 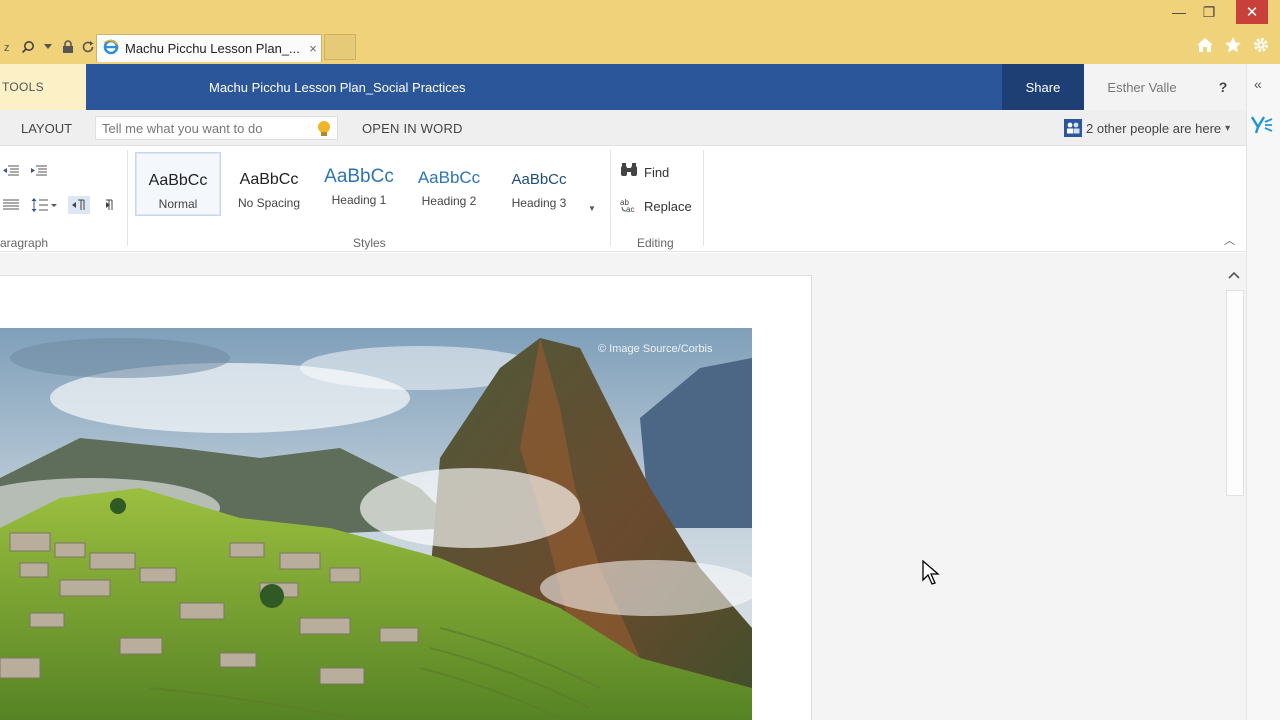 I want to click on refresh-icon, so click(x=88, y=47).